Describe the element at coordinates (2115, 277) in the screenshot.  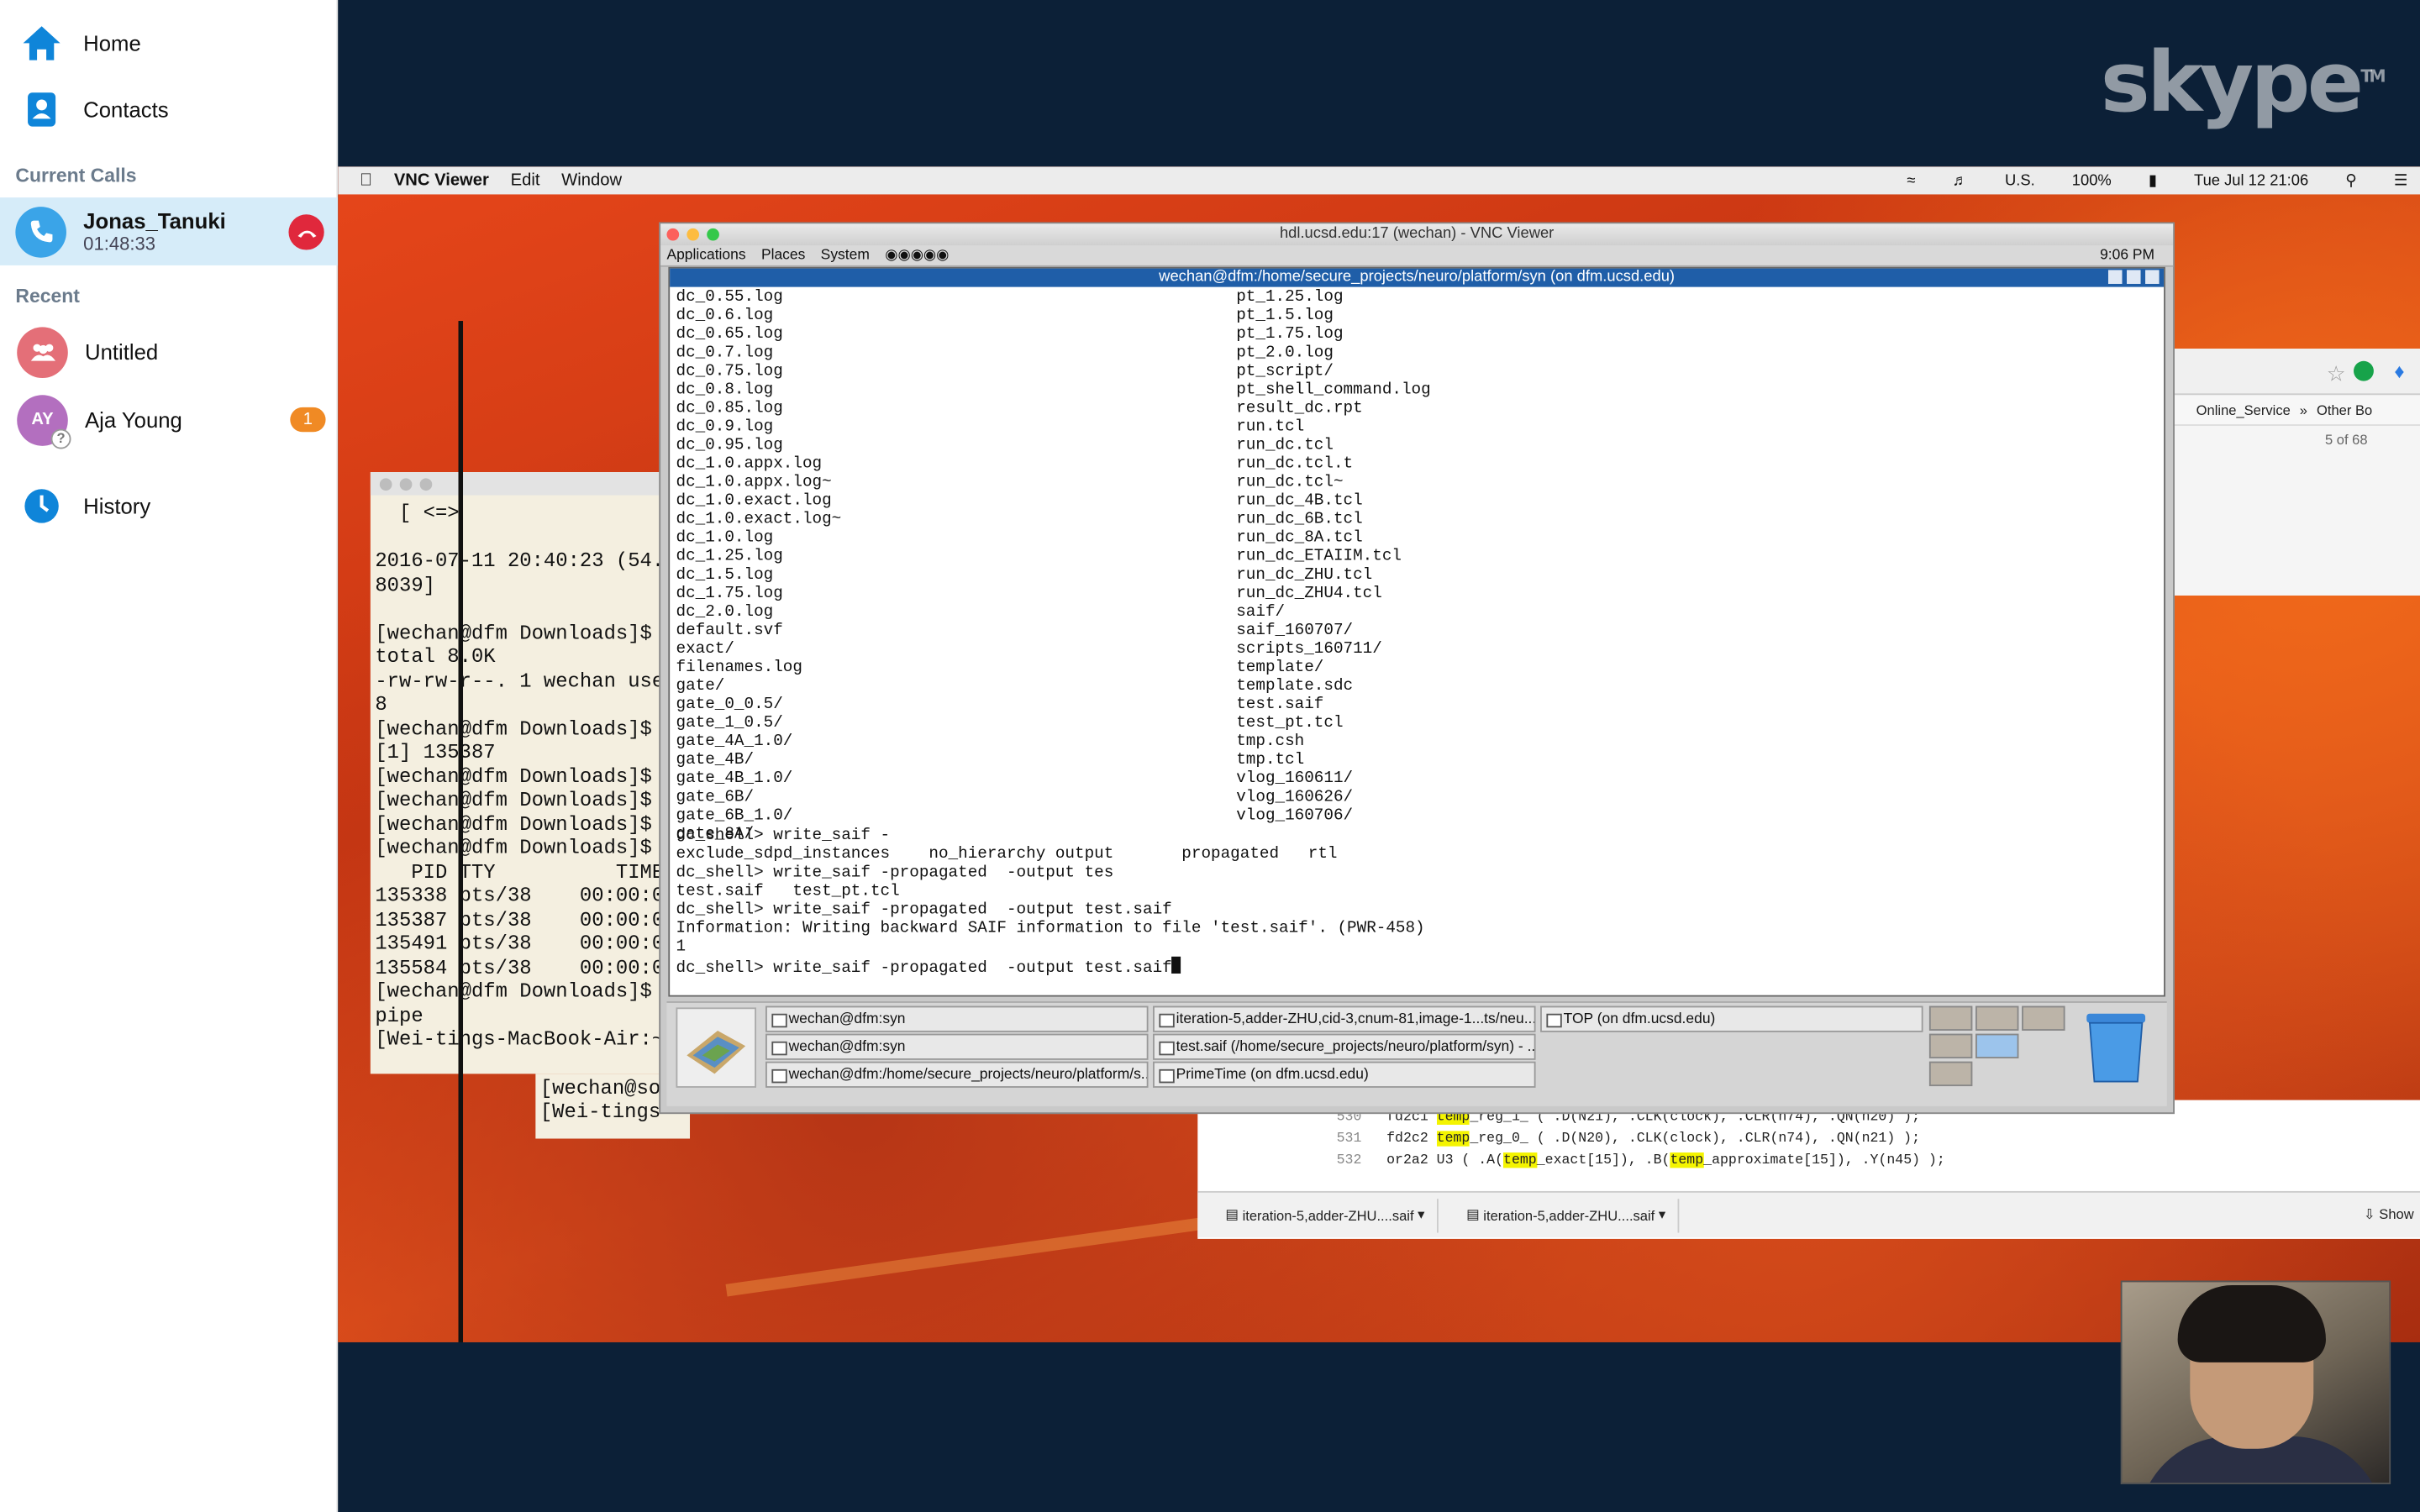
I see `minimize-icon` at that location.